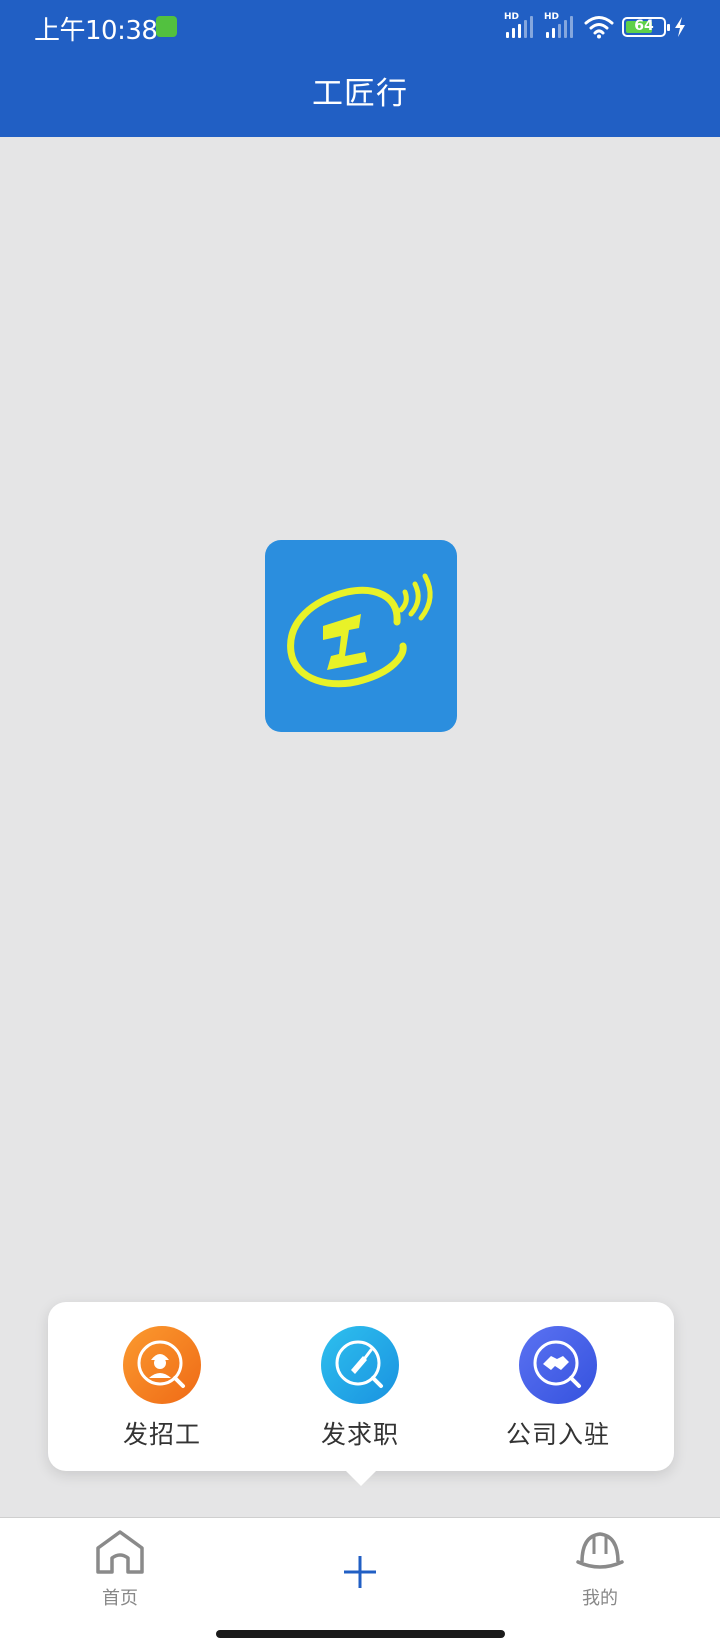 The width and height of the screenshot is (720, 1650). Describe the element at coordinates (560, 26) in the screenshot. I see `signal-2-icon: HD` at that location.